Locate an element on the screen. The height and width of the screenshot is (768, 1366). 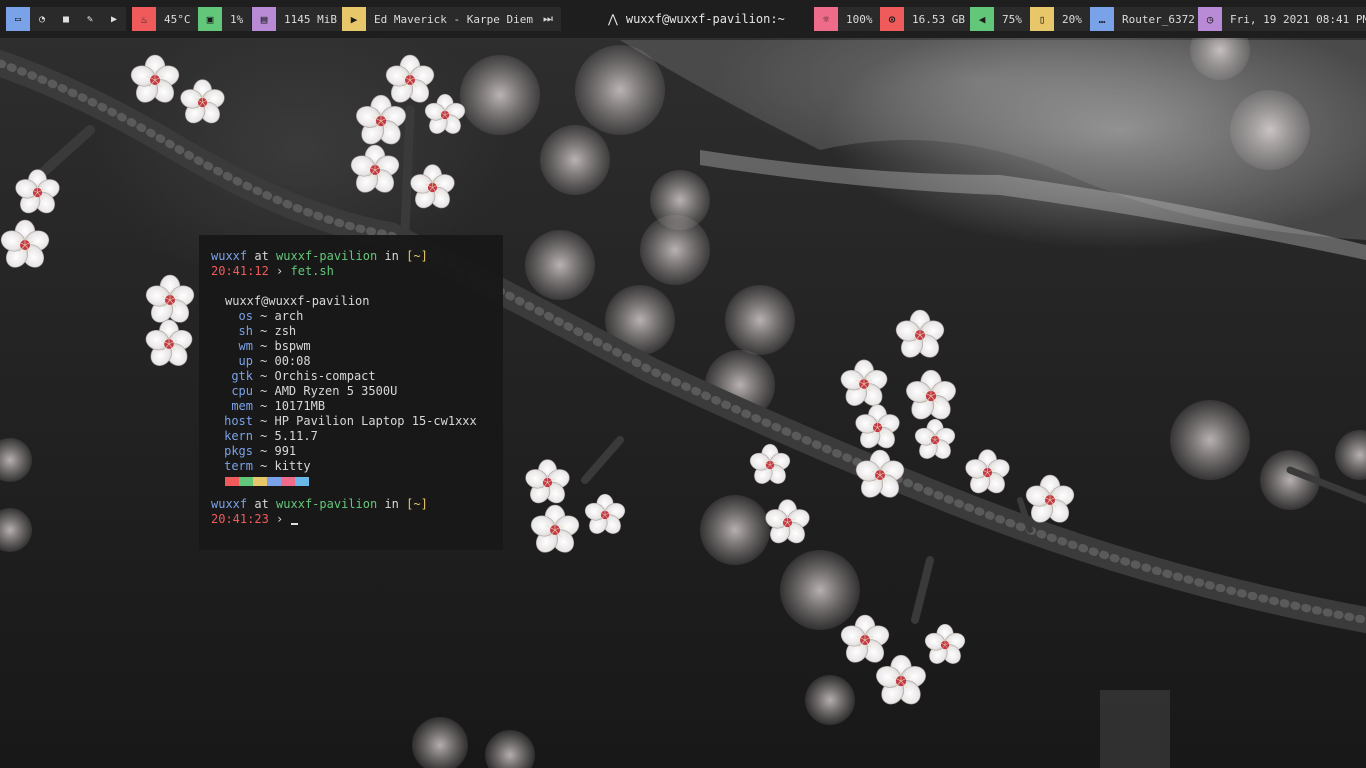
fetch-row: cpu ~ AMD Ryzen 5 3500U is located at coordinates (351, 391).